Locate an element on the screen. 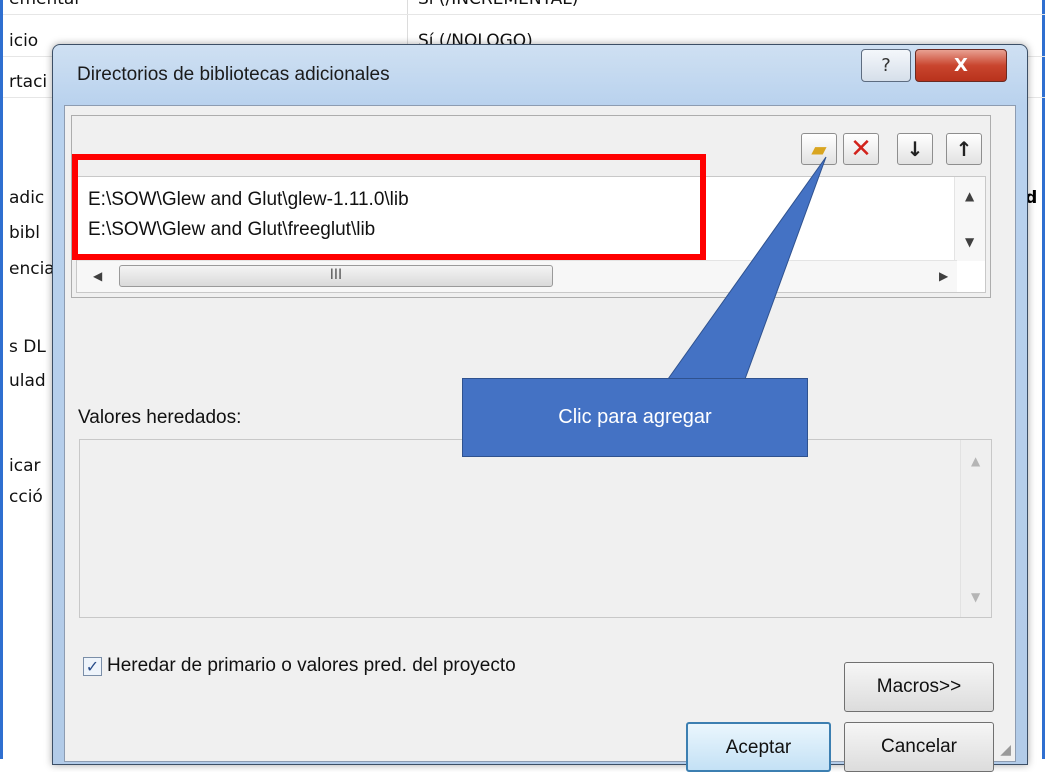 Image resolution: width=1051 pixels, height=772 pixels. callout-text: Clic para agregar is located at coordinates (635, 417).